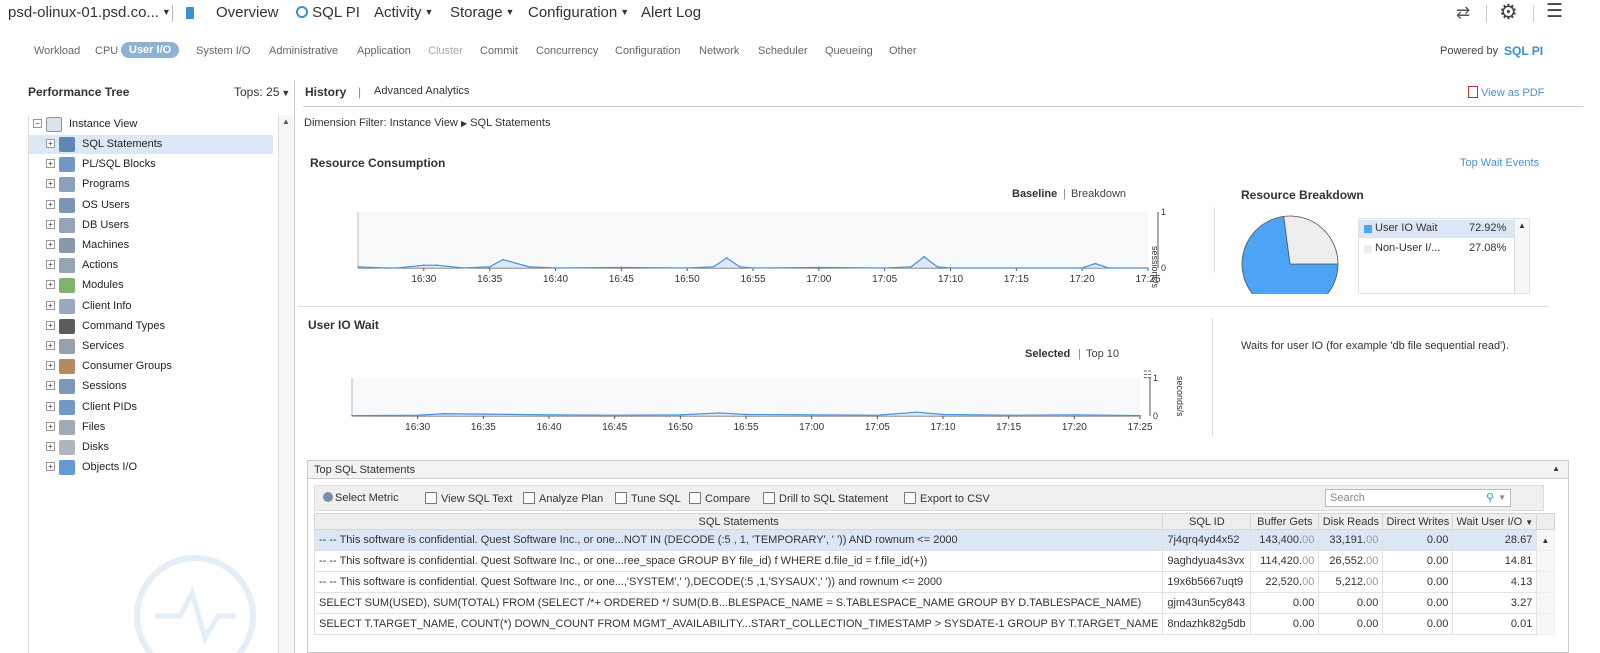  Describe the element at coordinates (1311, 240) in the screenshot. I see `pie-slice` at that location.